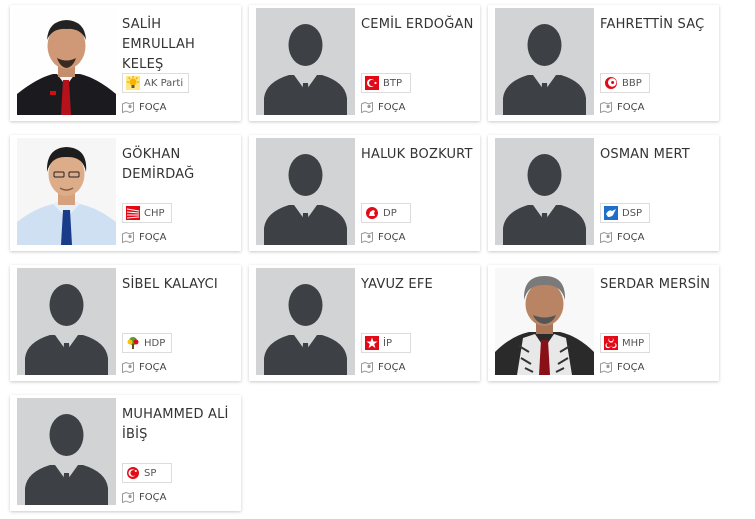  I want to click on akp-bulb-icon, so click(133, 83).